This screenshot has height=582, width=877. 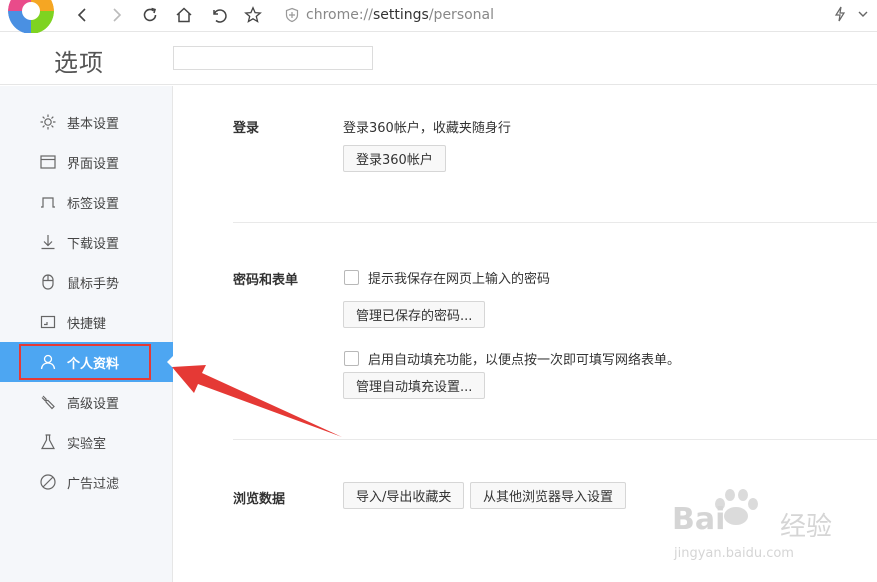 I want to click on sidebar-item-label: 广告过滤, so click(x=93, y=484).